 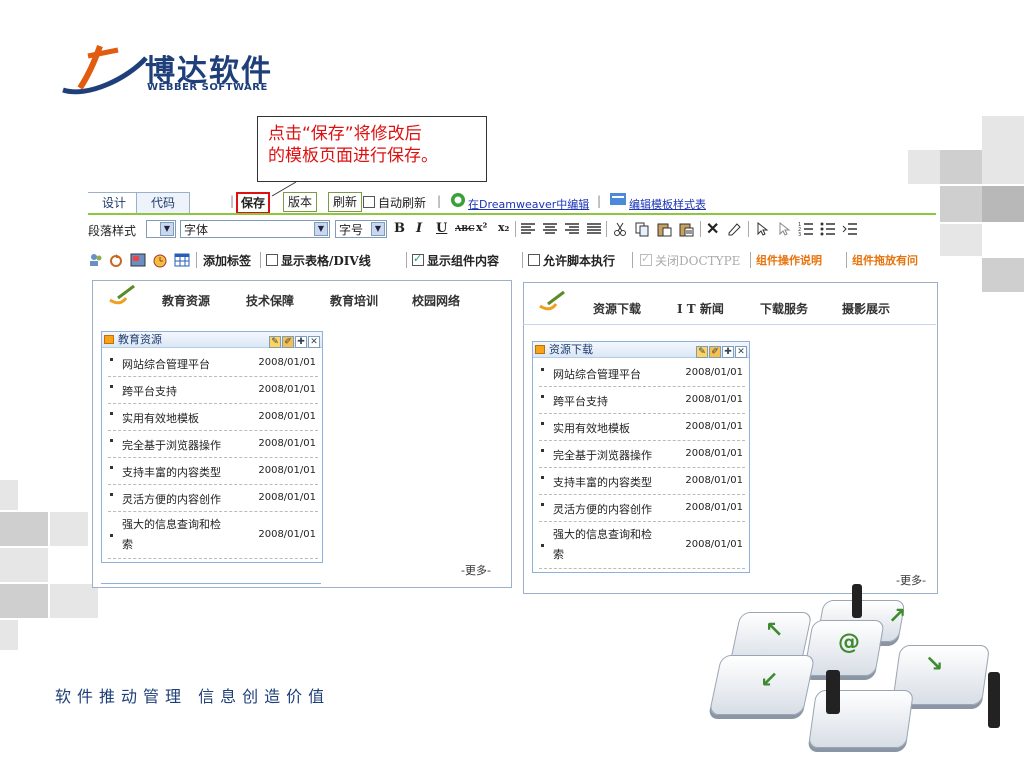 I want to click on bold-button: B, so click(x=399, y=228).